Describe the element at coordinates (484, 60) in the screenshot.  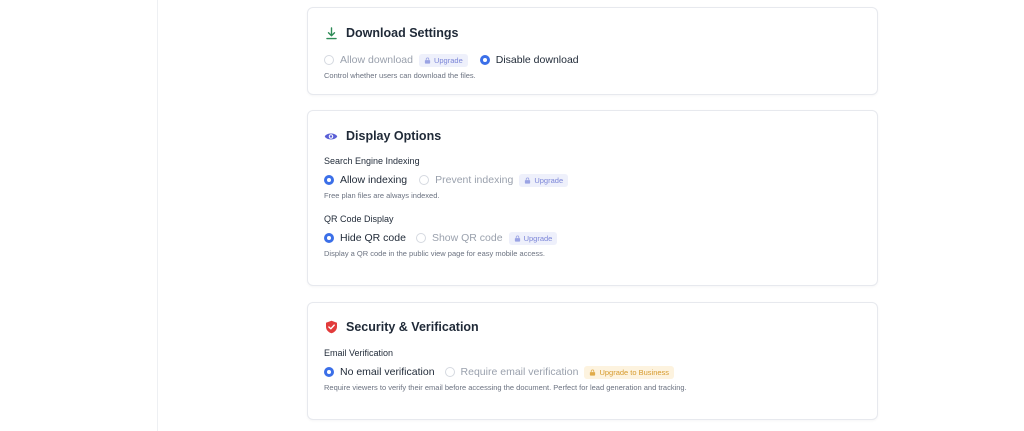
I see `disable-download-radio` at that location.